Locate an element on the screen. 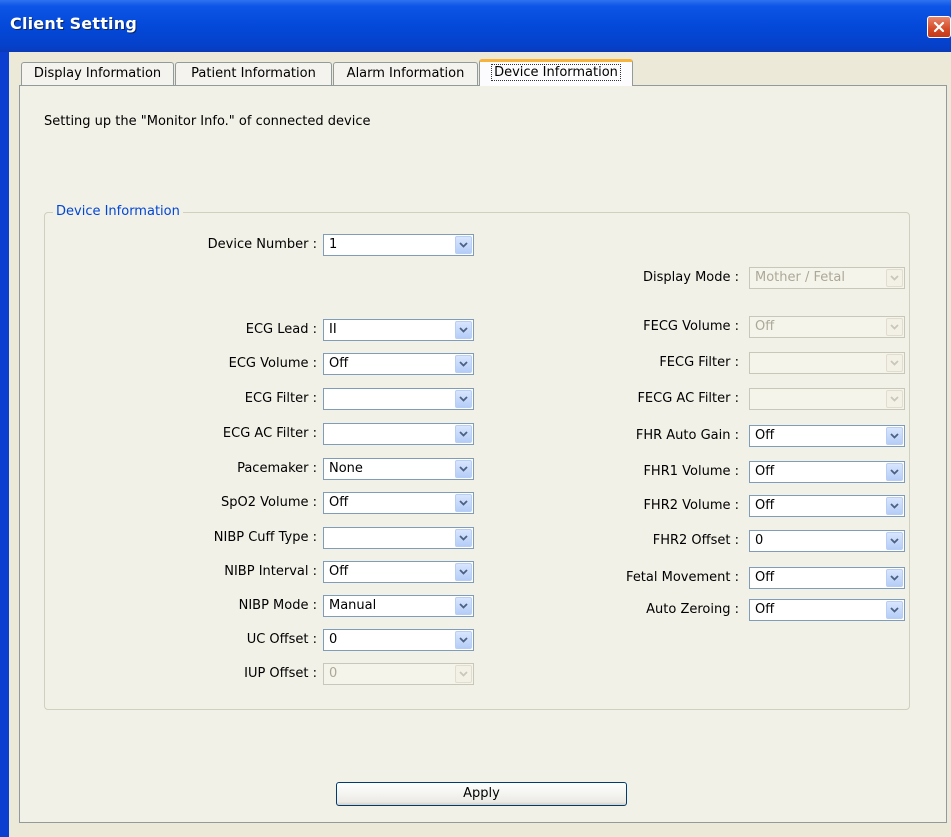 The width and height of the screenshot is (951, 837). device-number-label: Device Number : is located at coordinates (262, 244).